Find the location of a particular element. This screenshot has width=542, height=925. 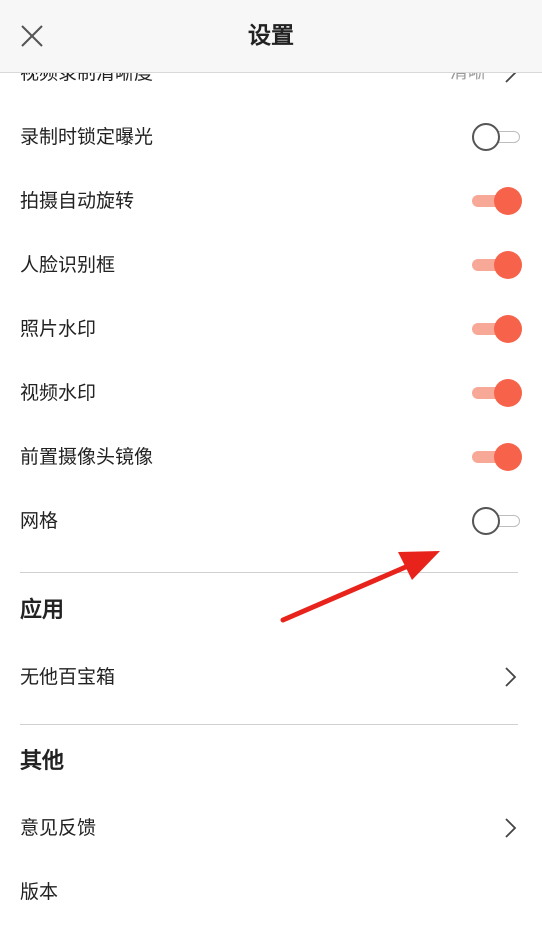

nav-label: 意见反馈 is located at coordinates (58, 828).